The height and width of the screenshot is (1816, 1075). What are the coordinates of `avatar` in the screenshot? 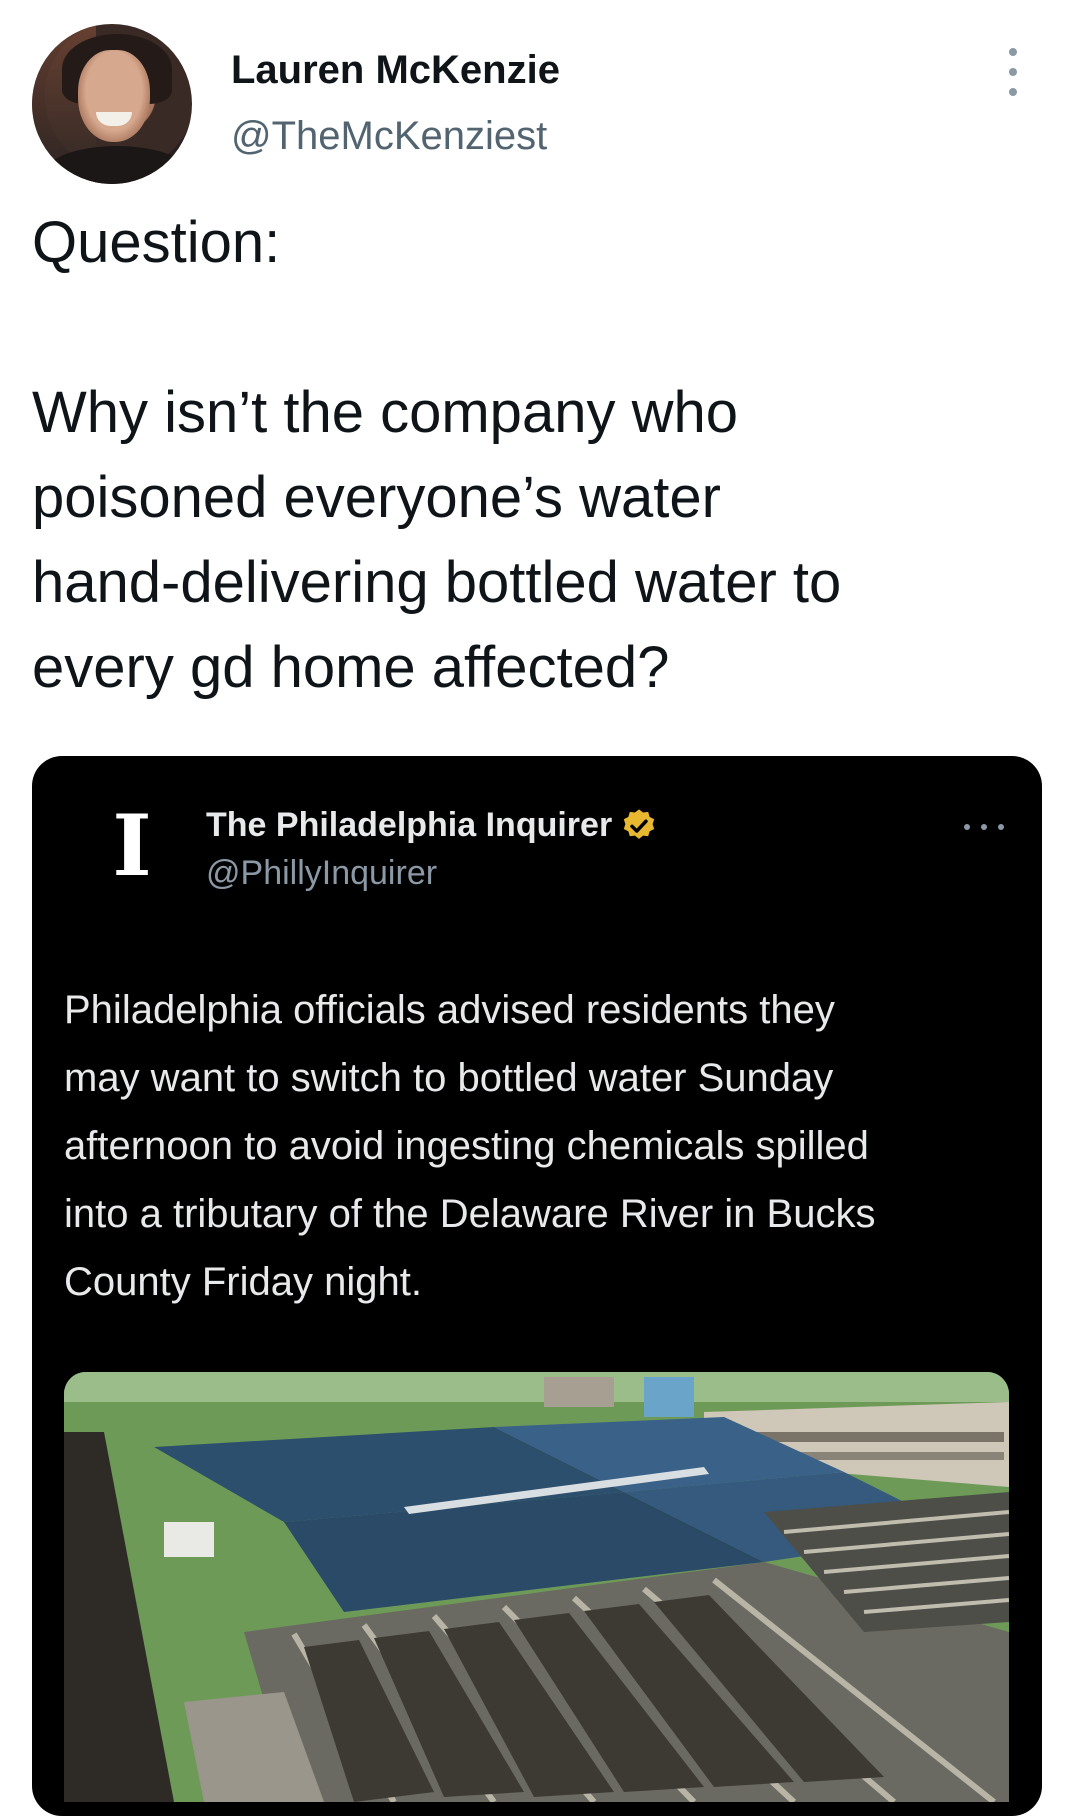 It's located at (112, 104).